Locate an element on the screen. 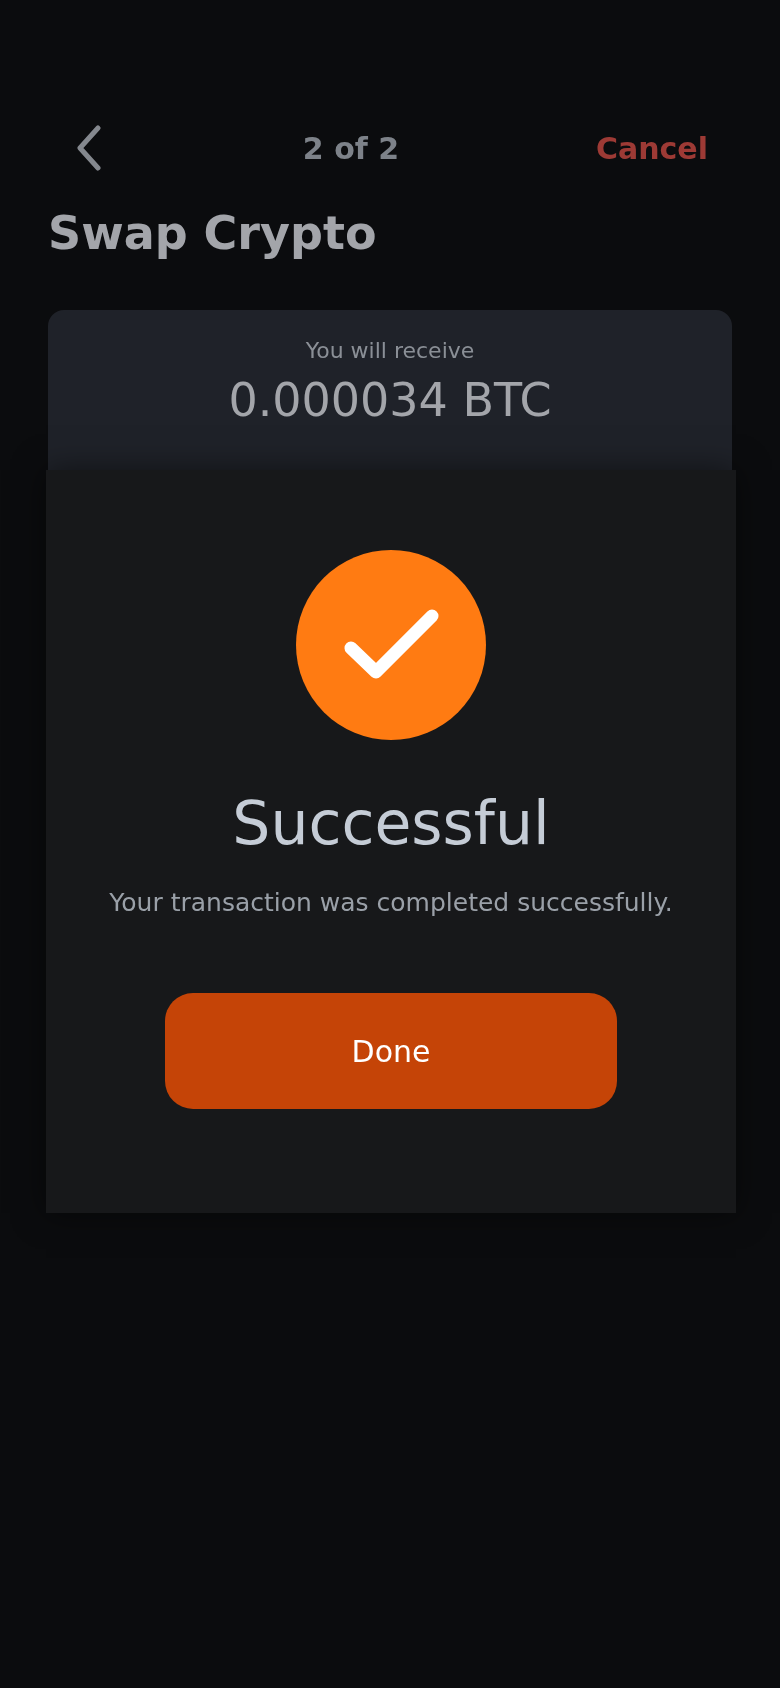 Image resolution: width=780 pixels, height=1688 pixels. receive-label: You will receive is located at coordinates (390, 350).